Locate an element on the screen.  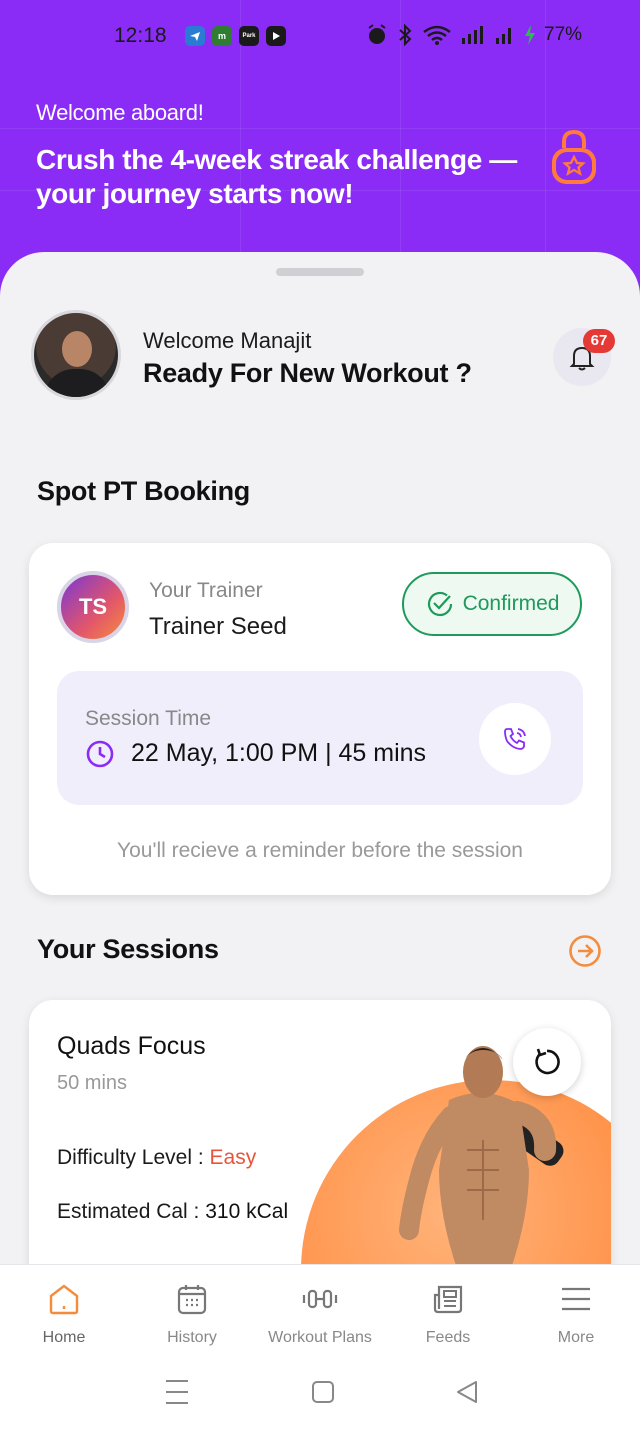
nav-history: History is located at coordinates (192, 1314).